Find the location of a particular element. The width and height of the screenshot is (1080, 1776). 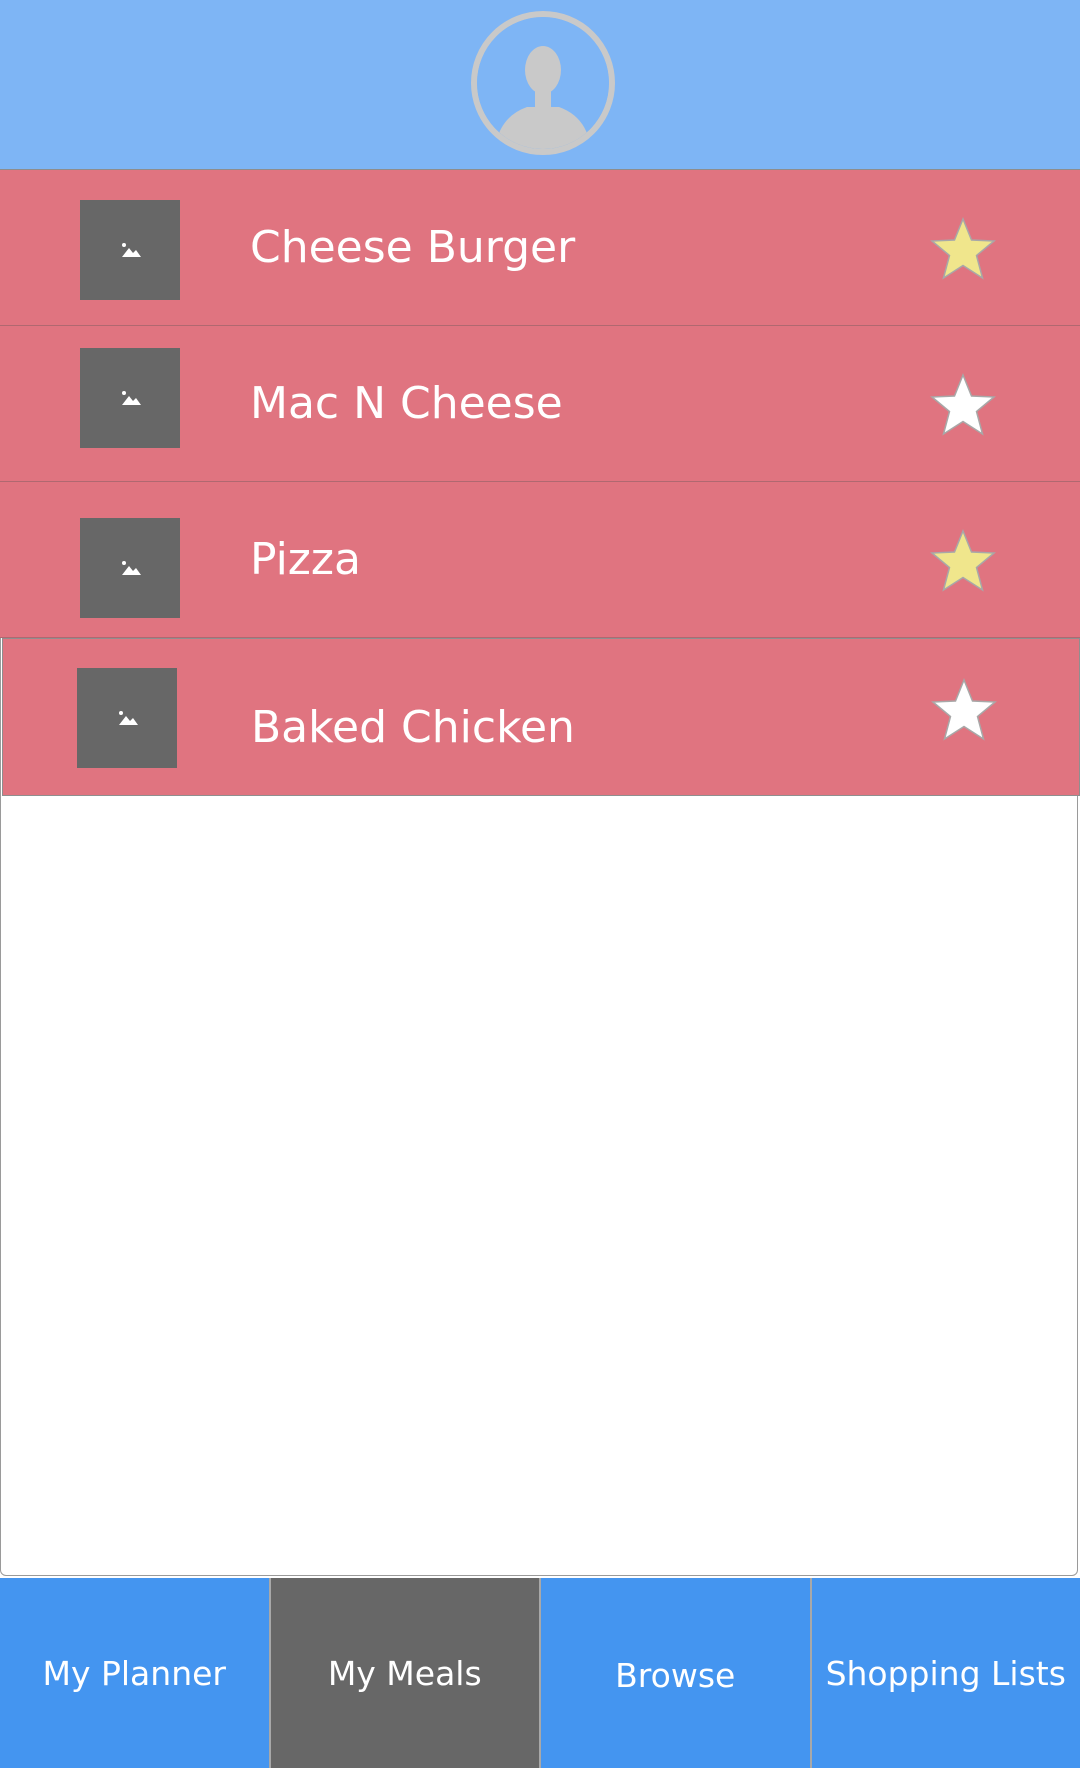

tab-shopping-lists: Shopping Lists is located at coordinates (945, 1673).